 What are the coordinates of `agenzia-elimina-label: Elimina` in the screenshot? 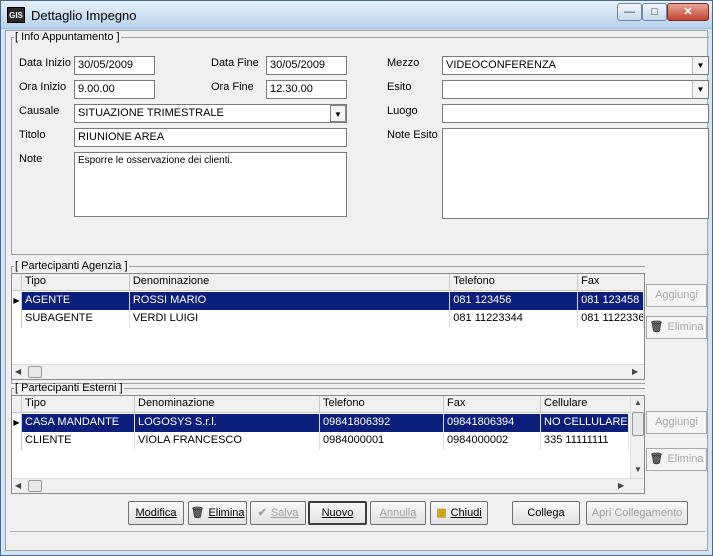 It's located at (685, 327).